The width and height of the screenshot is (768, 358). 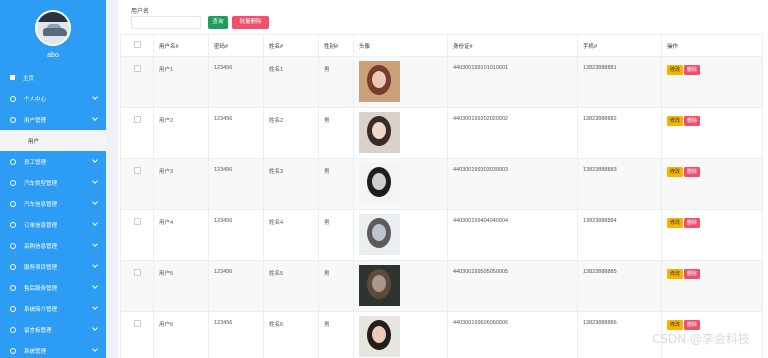 What do you see at coordinates (250, 22) in the screenshot?
I see `batch-delete-button: 批量删除` at bounding box center [250, 22].